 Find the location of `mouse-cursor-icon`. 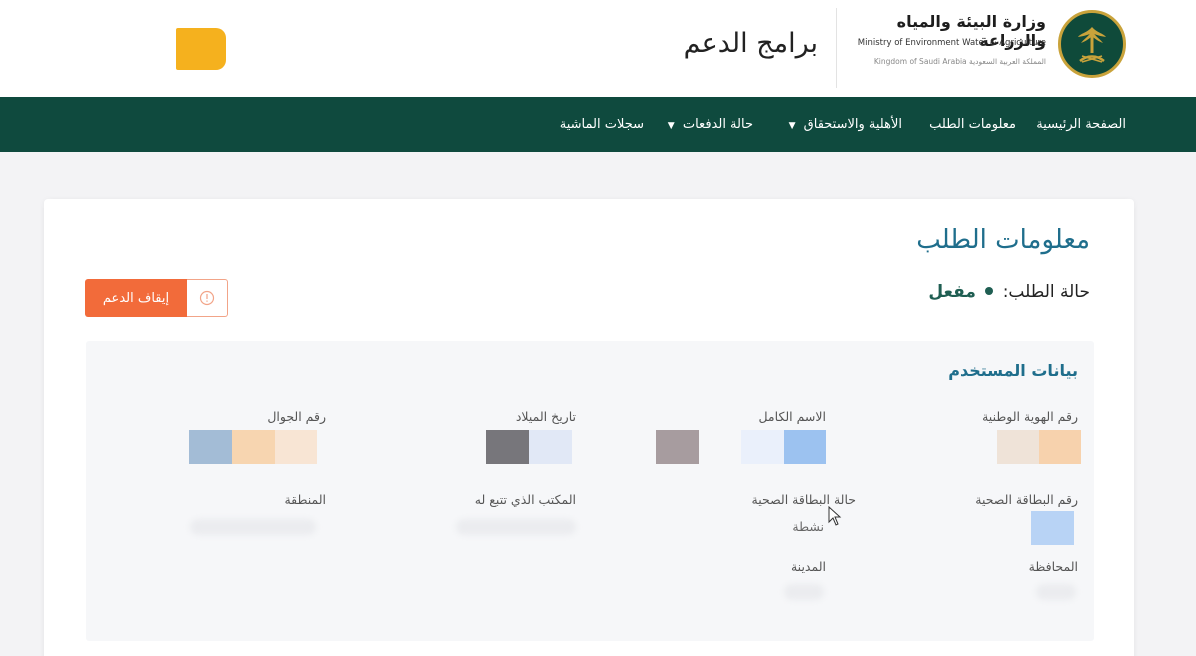

mouse-cursor-icon is located at coordinates (835, 516).